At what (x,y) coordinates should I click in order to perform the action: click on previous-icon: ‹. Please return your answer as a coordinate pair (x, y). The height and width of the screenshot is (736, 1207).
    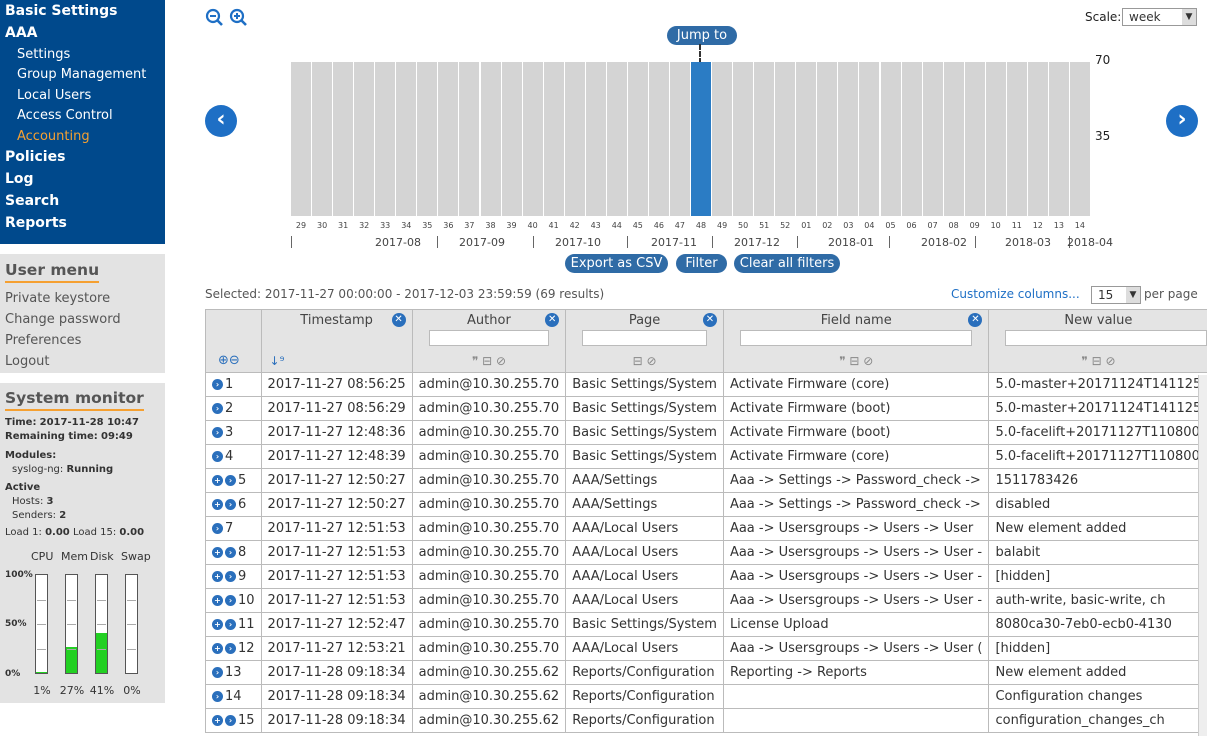
    Looking at the image, I should click on (221, 121).